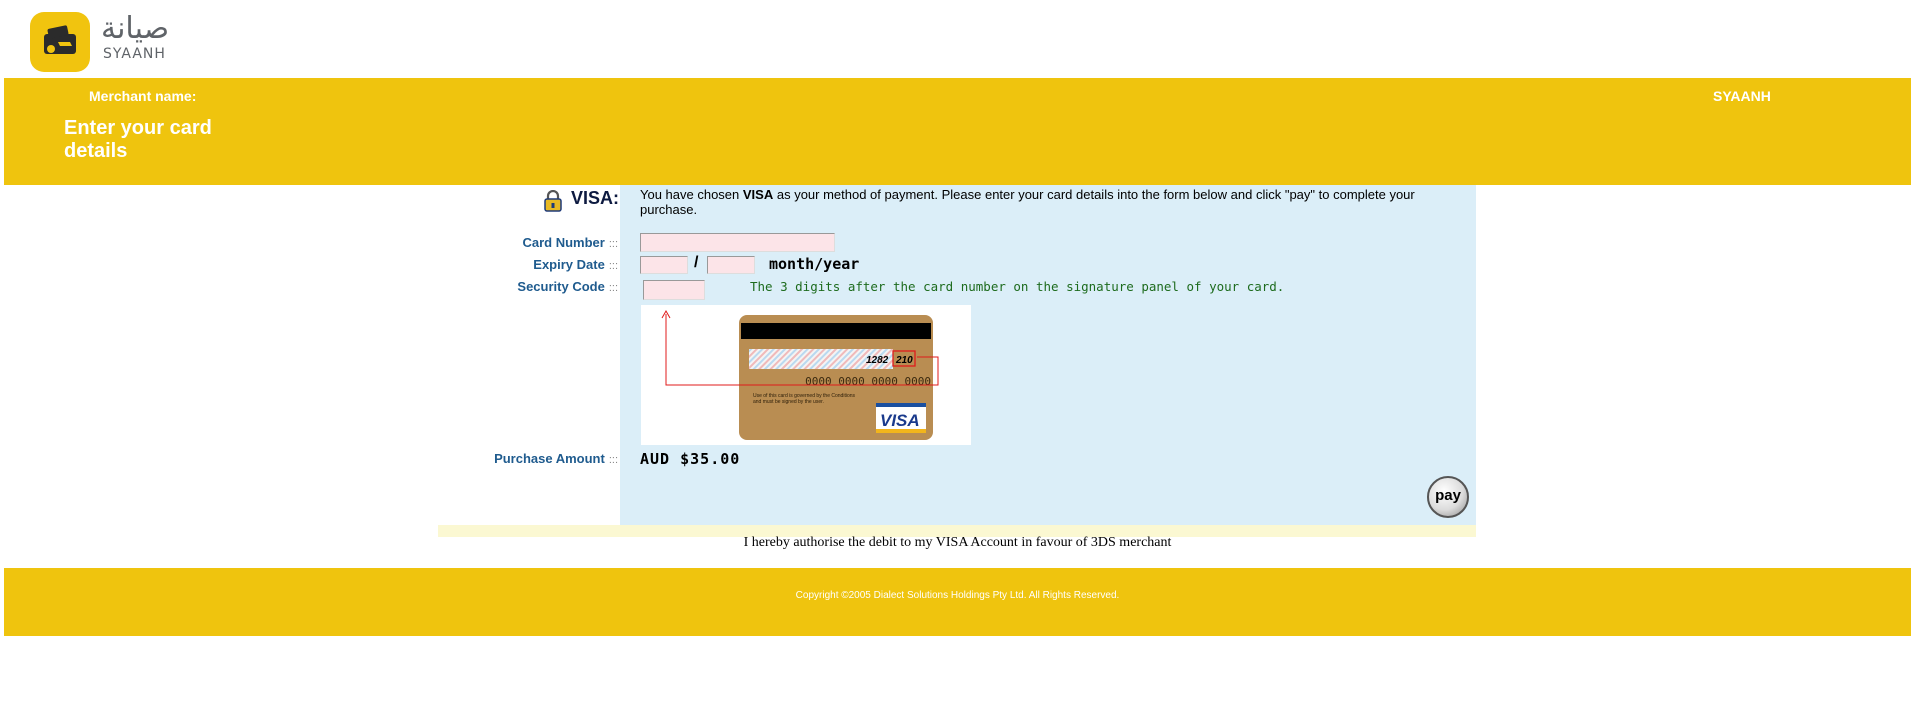  Describe the element at coordinates (731, 265) in the screenshot. I see `expiry-year-input` at that location.